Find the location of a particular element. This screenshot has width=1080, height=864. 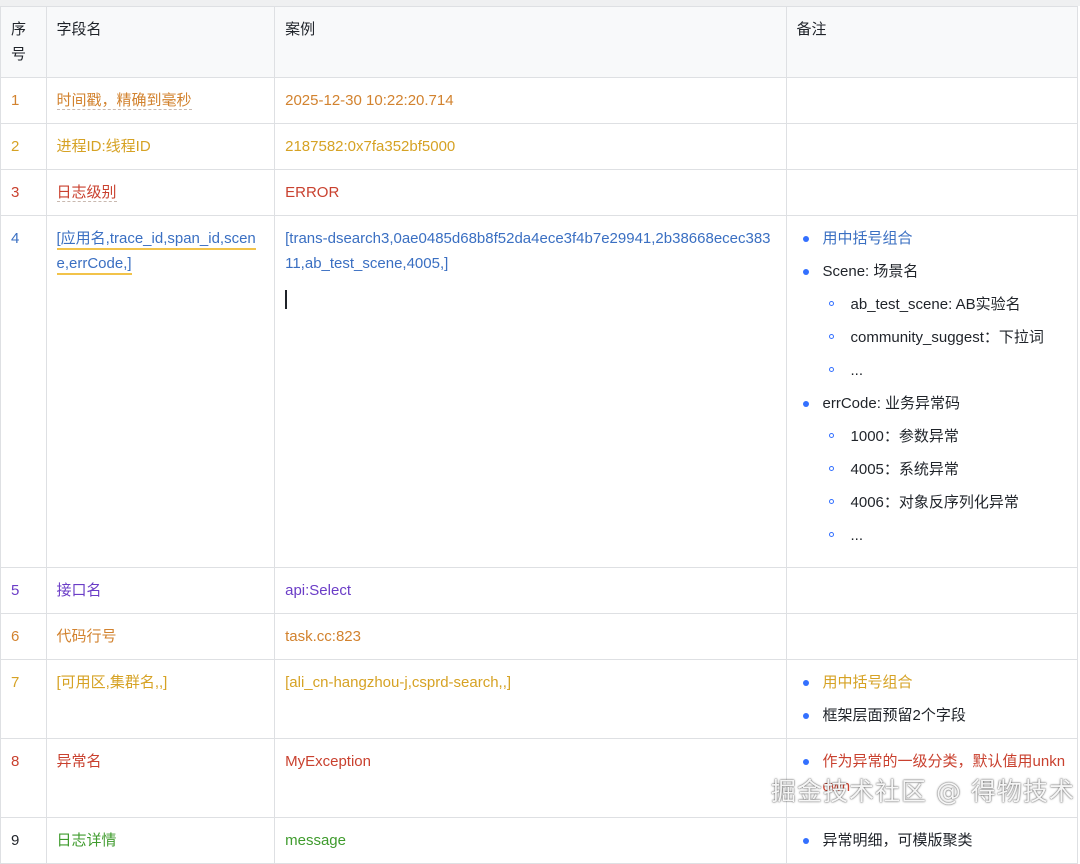

table-row: 2 进程ID:线程ID 2187582:0x7fa352bf5000 is located at coordinates (539, 146).